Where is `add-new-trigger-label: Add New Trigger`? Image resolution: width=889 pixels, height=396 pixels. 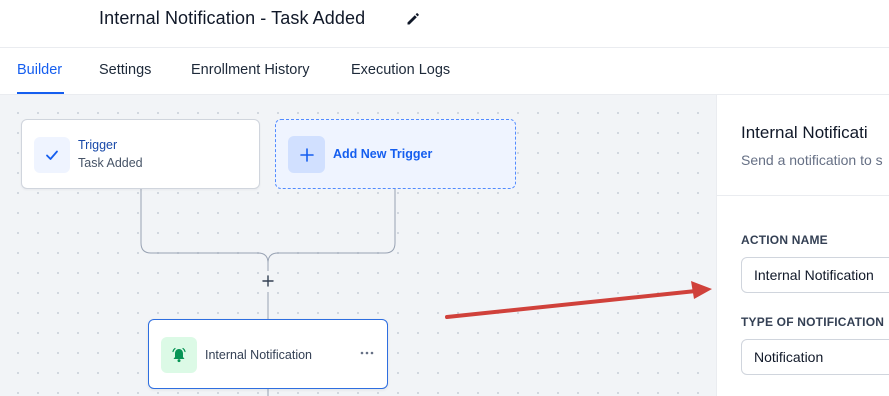 add-new-trigger-label: Add New Trigger is located at coordinates (383, 154).